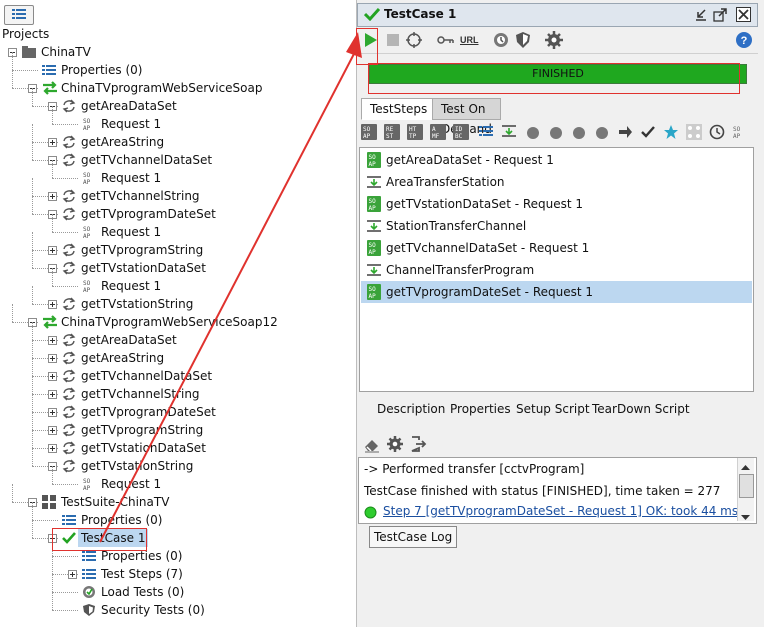 The width and height of the screenshot is (764, 627). I want to click on mock-step-icon, so click(579, 133).